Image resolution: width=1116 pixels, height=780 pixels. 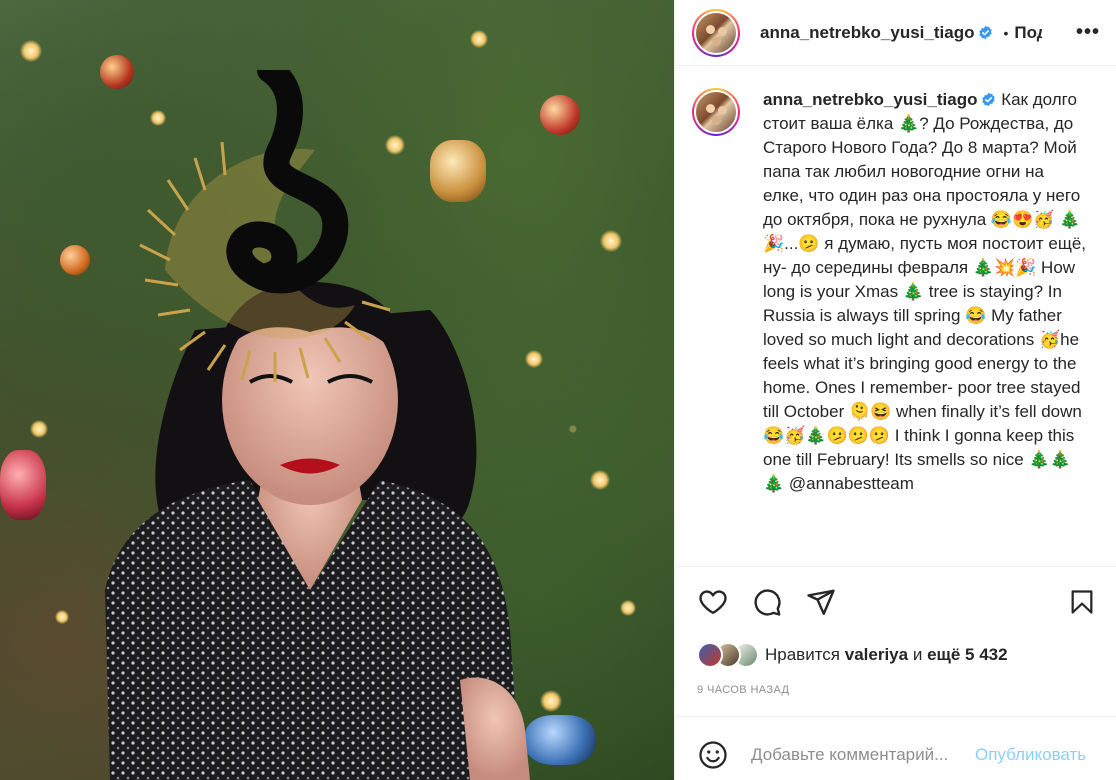 What do you see at coordinates (743, 690) in the screenshot?
I see `post-timestamp: 9 часов назад` at bounding box center [743, 690].